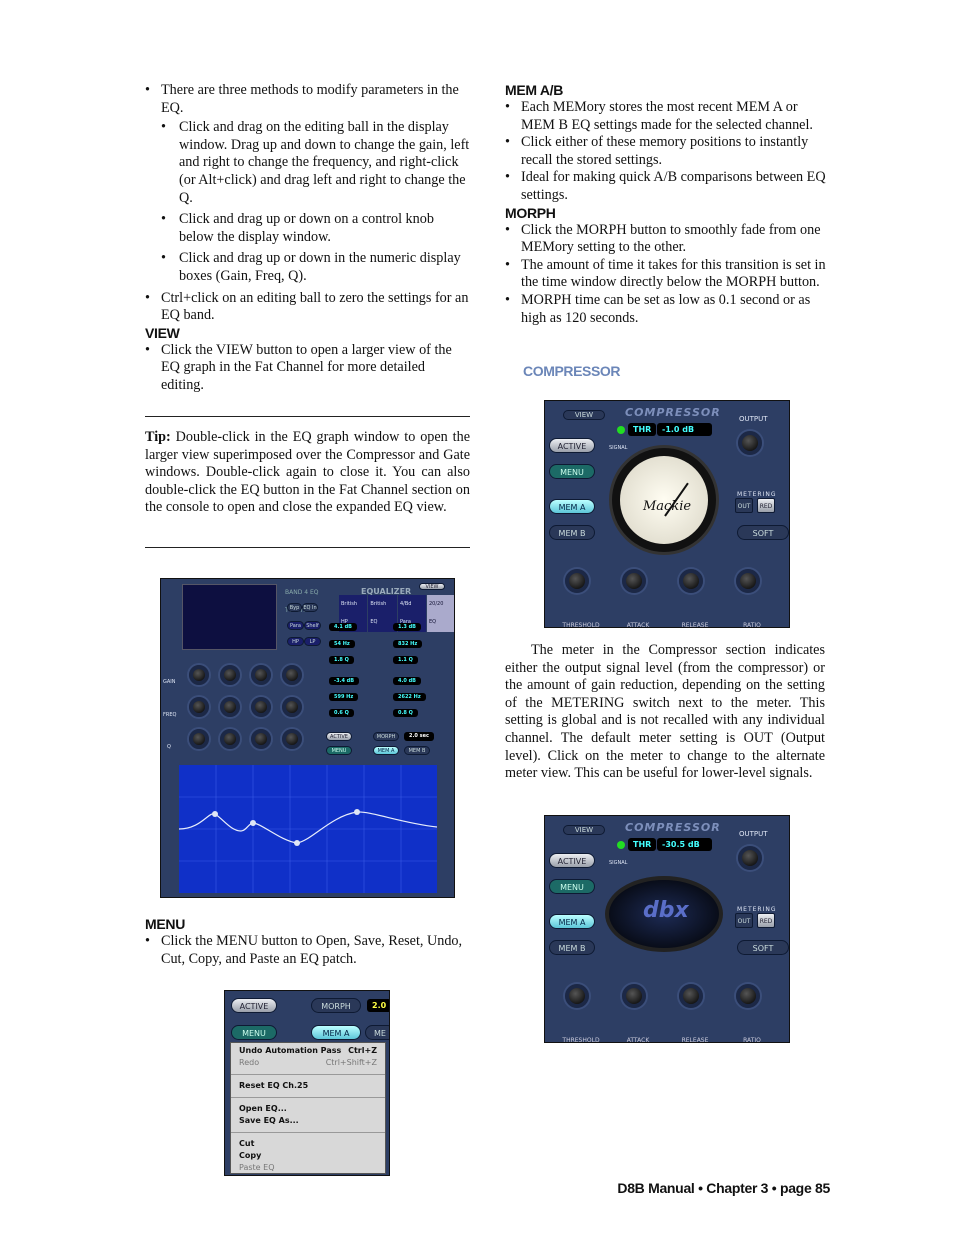  I want to click on band3-q: 0.6 Q, so click(341, 713).